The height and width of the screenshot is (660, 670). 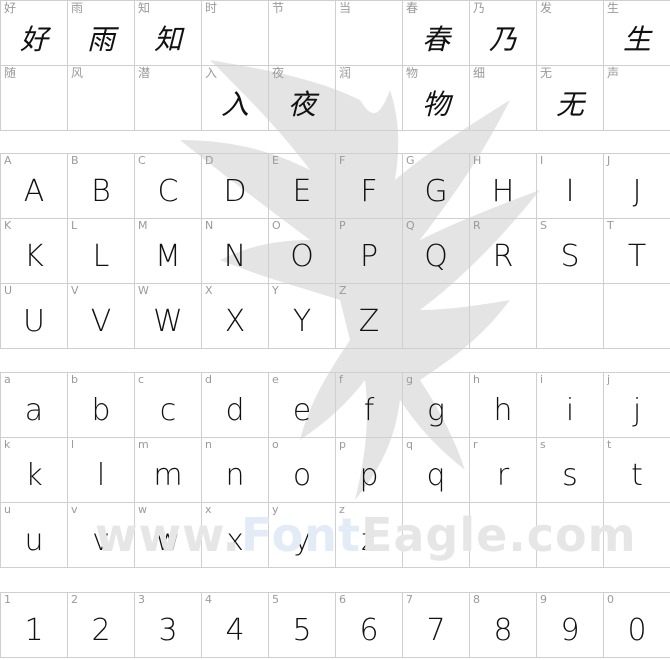 I want to click on glyph-cell: vv, so click(x=101, y=535).